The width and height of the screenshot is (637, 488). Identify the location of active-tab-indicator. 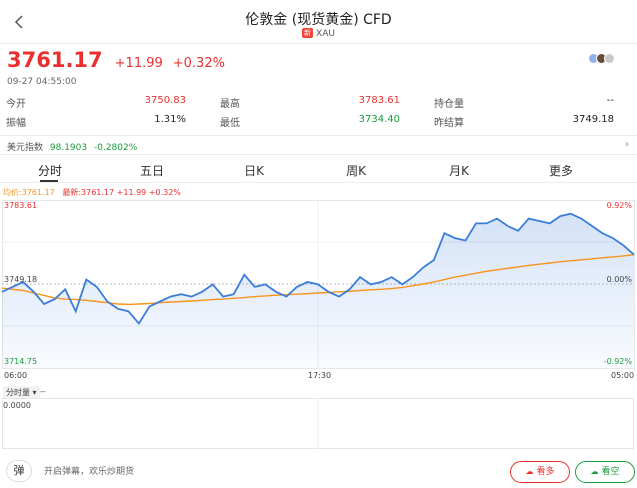
(49, 181).